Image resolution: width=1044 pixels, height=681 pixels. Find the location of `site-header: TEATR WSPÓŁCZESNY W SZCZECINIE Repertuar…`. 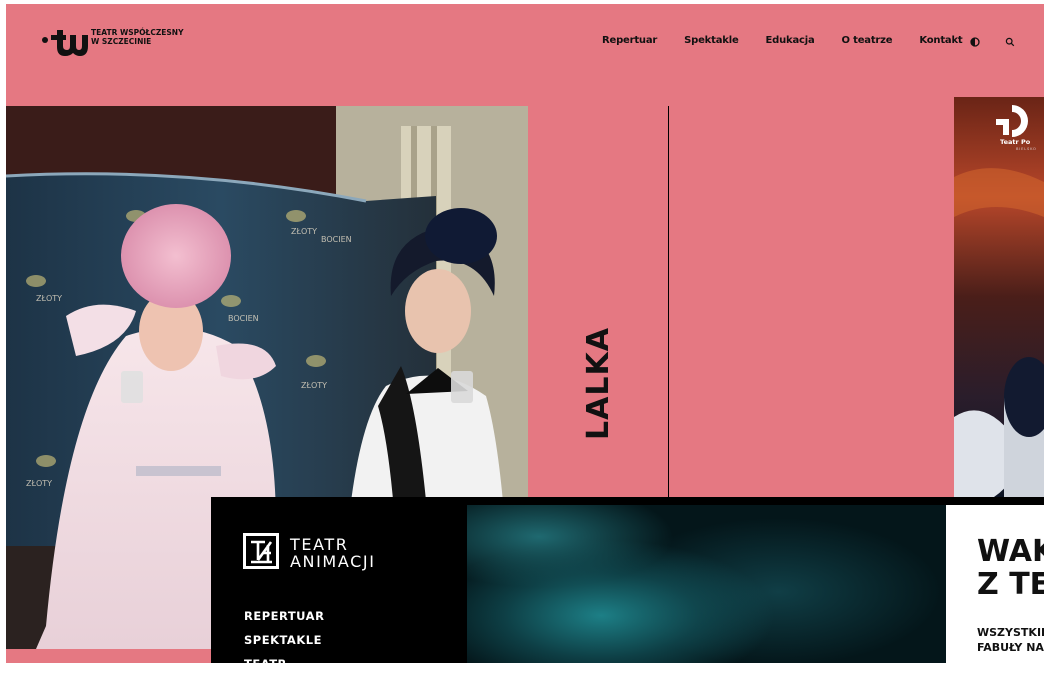

site-header: TEATR WSPÓŁCZESNY W SZCZECINIE Repertuar… is located at coordinates (525, 55).